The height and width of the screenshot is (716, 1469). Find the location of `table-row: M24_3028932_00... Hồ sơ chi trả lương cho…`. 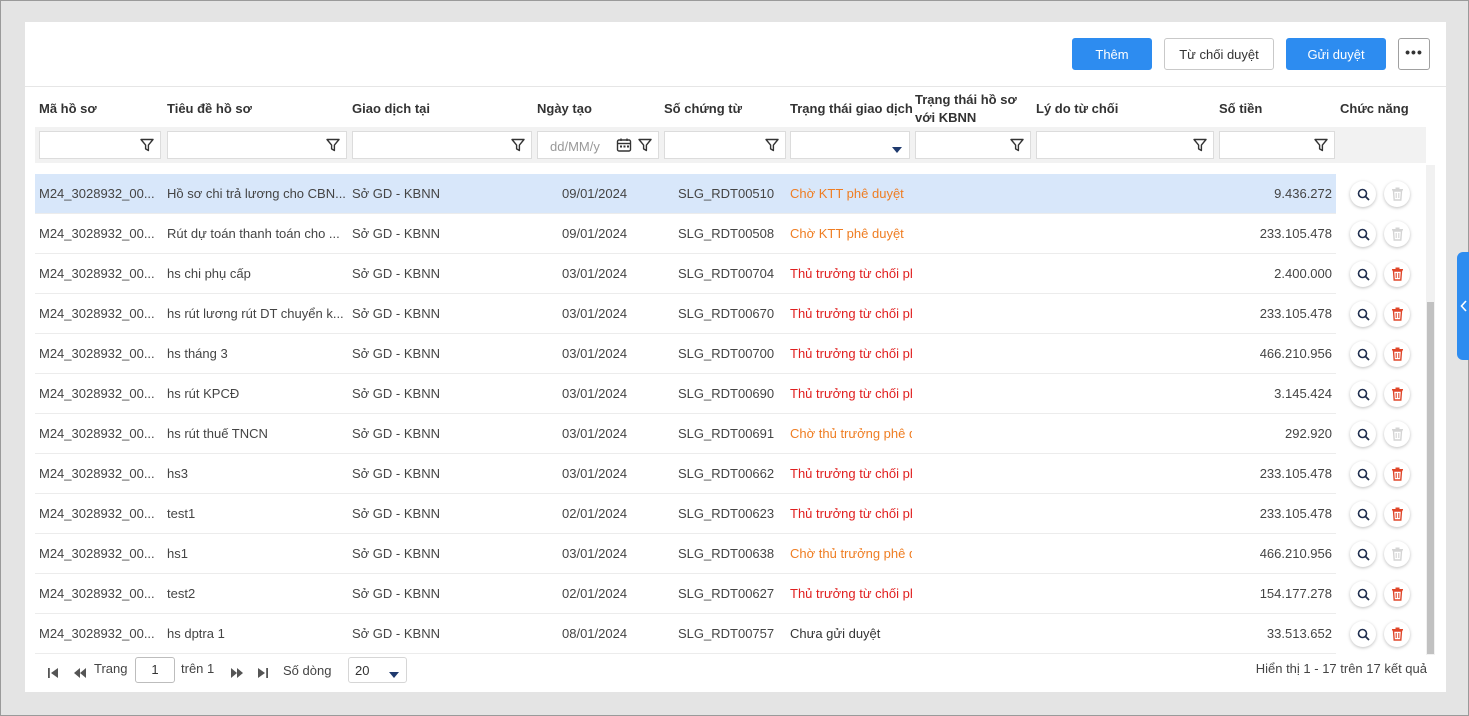

table-row: M24_3028932_00... Hồ sơ chi trả lương cho… is located at coordinates (730, 194).